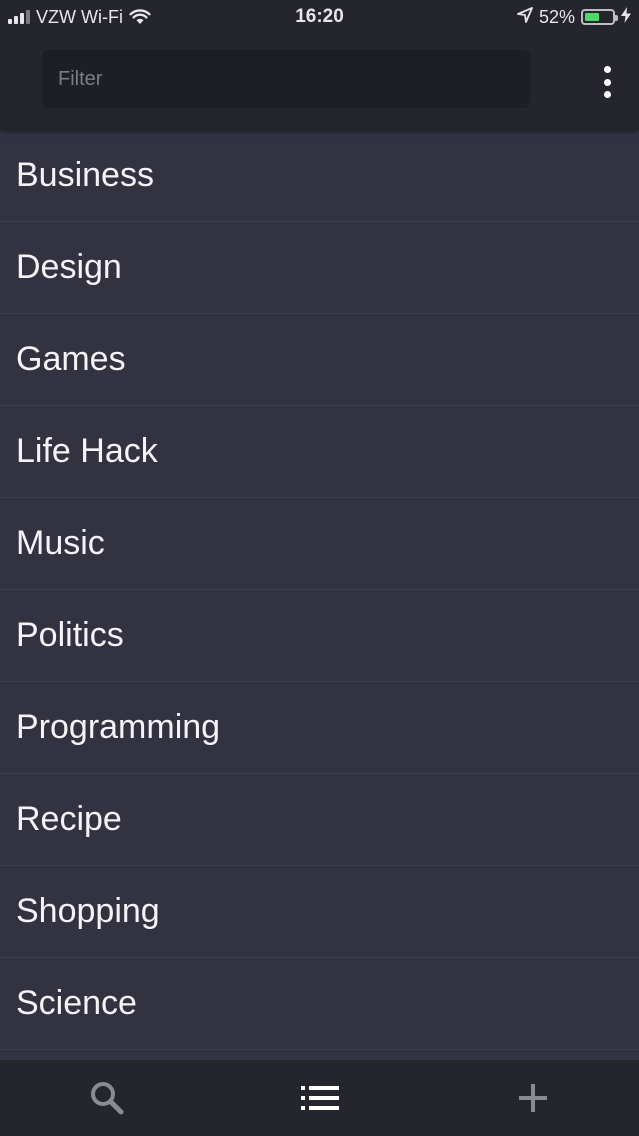  I want to click on search-icon, so click(106, 1098).